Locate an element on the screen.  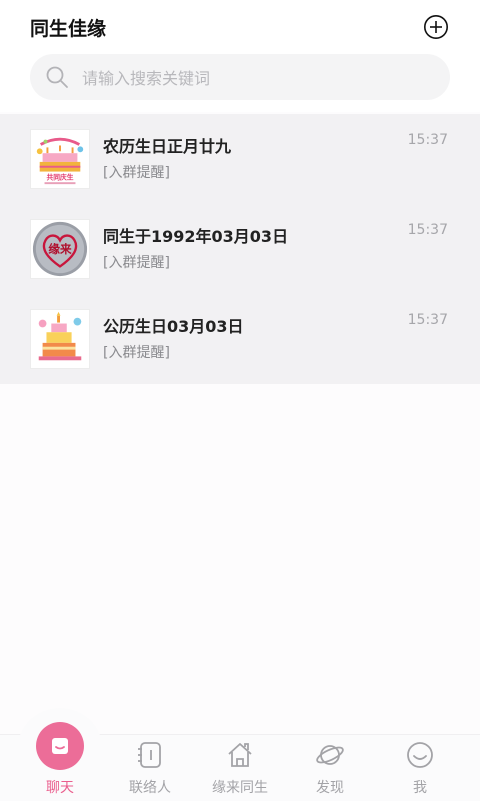
avatar-caption: 缘来 is located at coordinates (60, 249).